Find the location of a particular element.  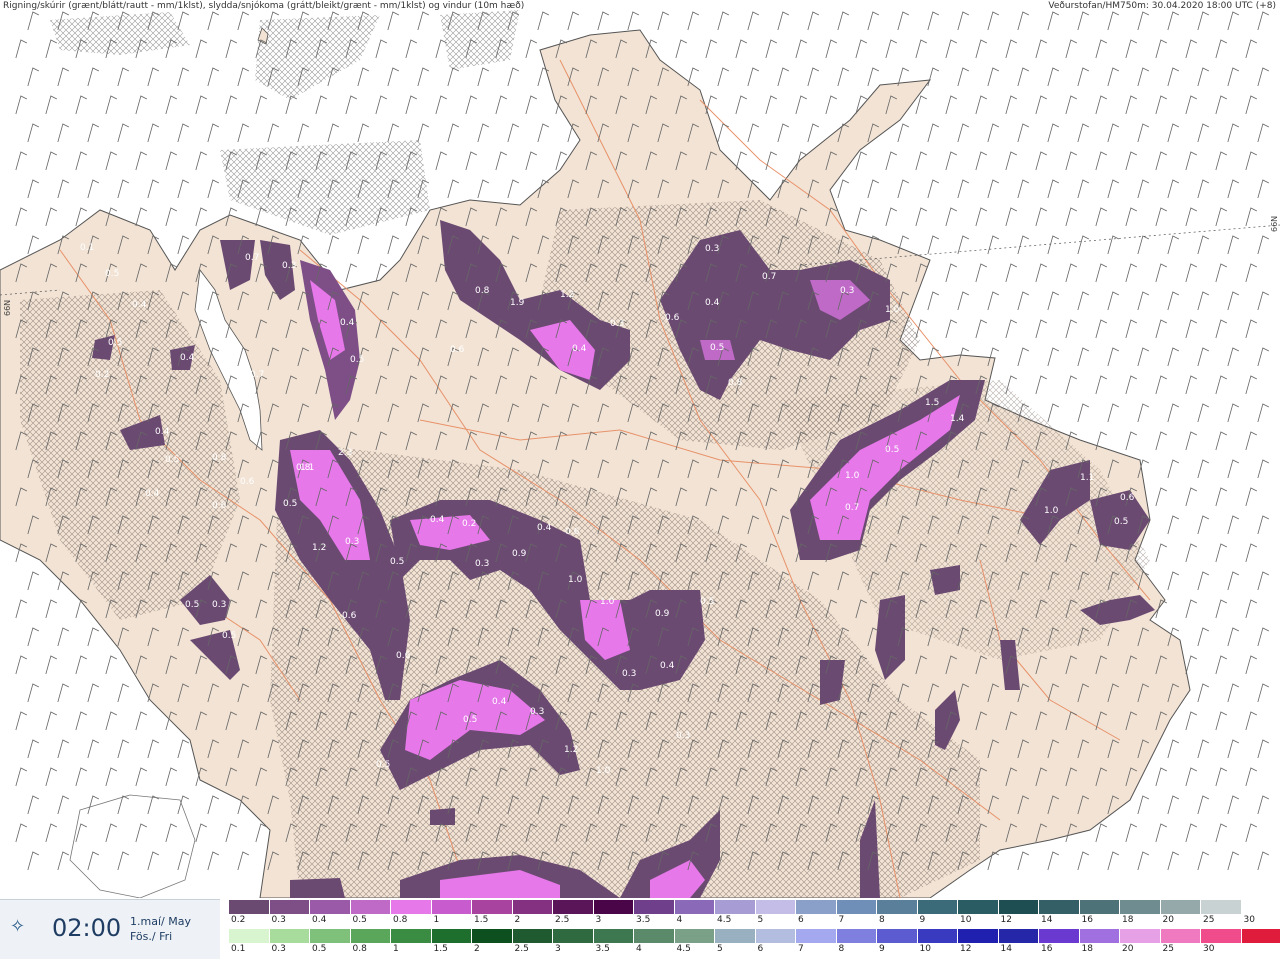

rain-legend-label: 4 is located at coordinates (639, 949).